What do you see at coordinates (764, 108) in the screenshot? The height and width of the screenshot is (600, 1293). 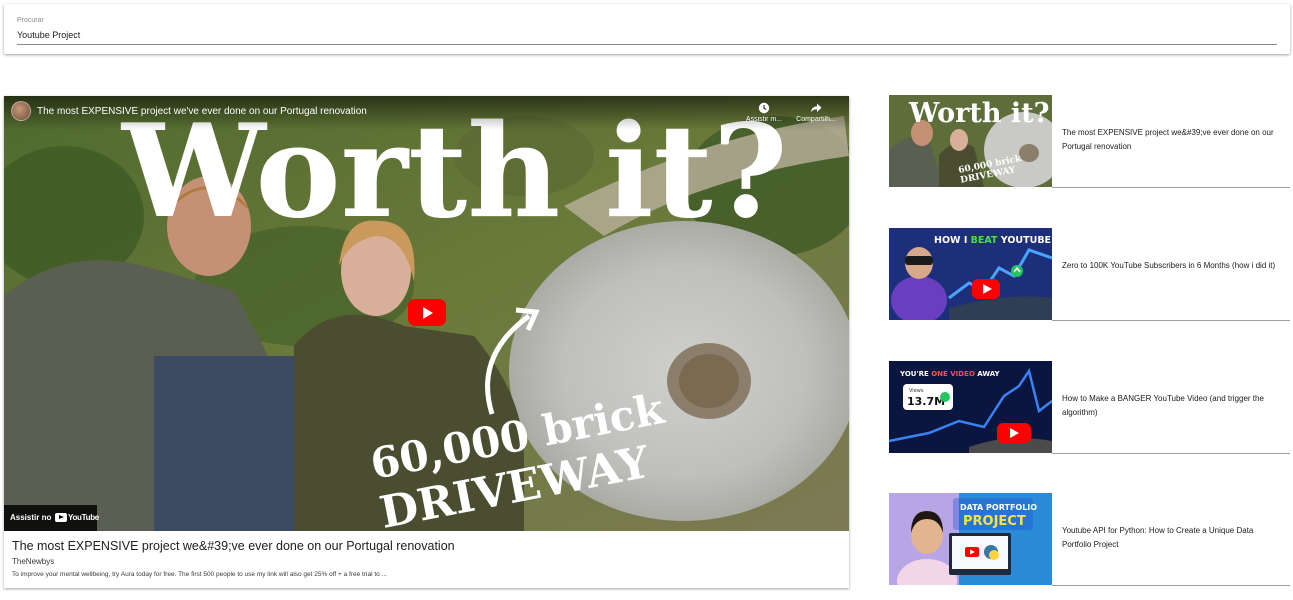 I see `clock-icon` at bounding box center [764, 108].